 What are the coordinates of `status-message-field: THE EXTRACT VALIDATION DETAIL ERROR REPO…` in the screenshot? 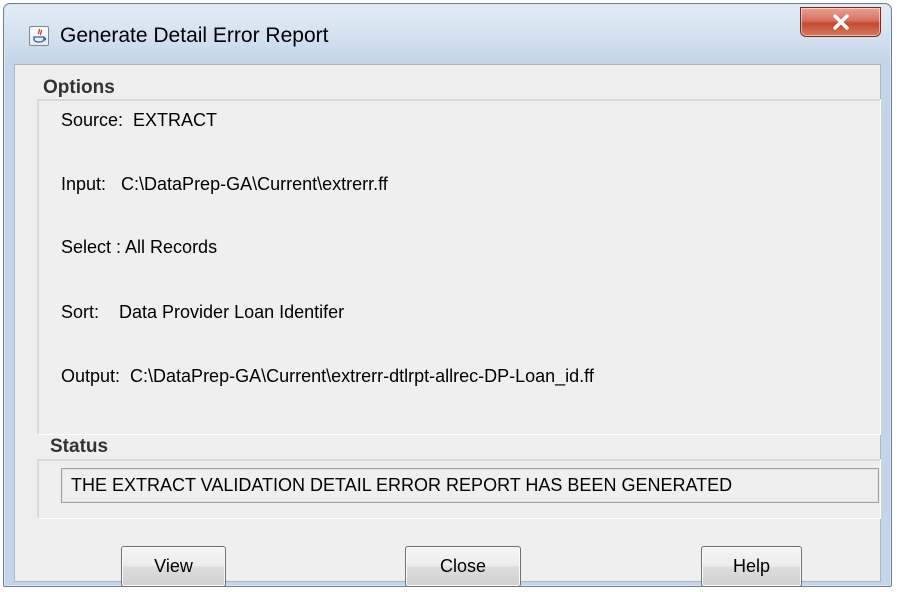 It's located at (470, 485).